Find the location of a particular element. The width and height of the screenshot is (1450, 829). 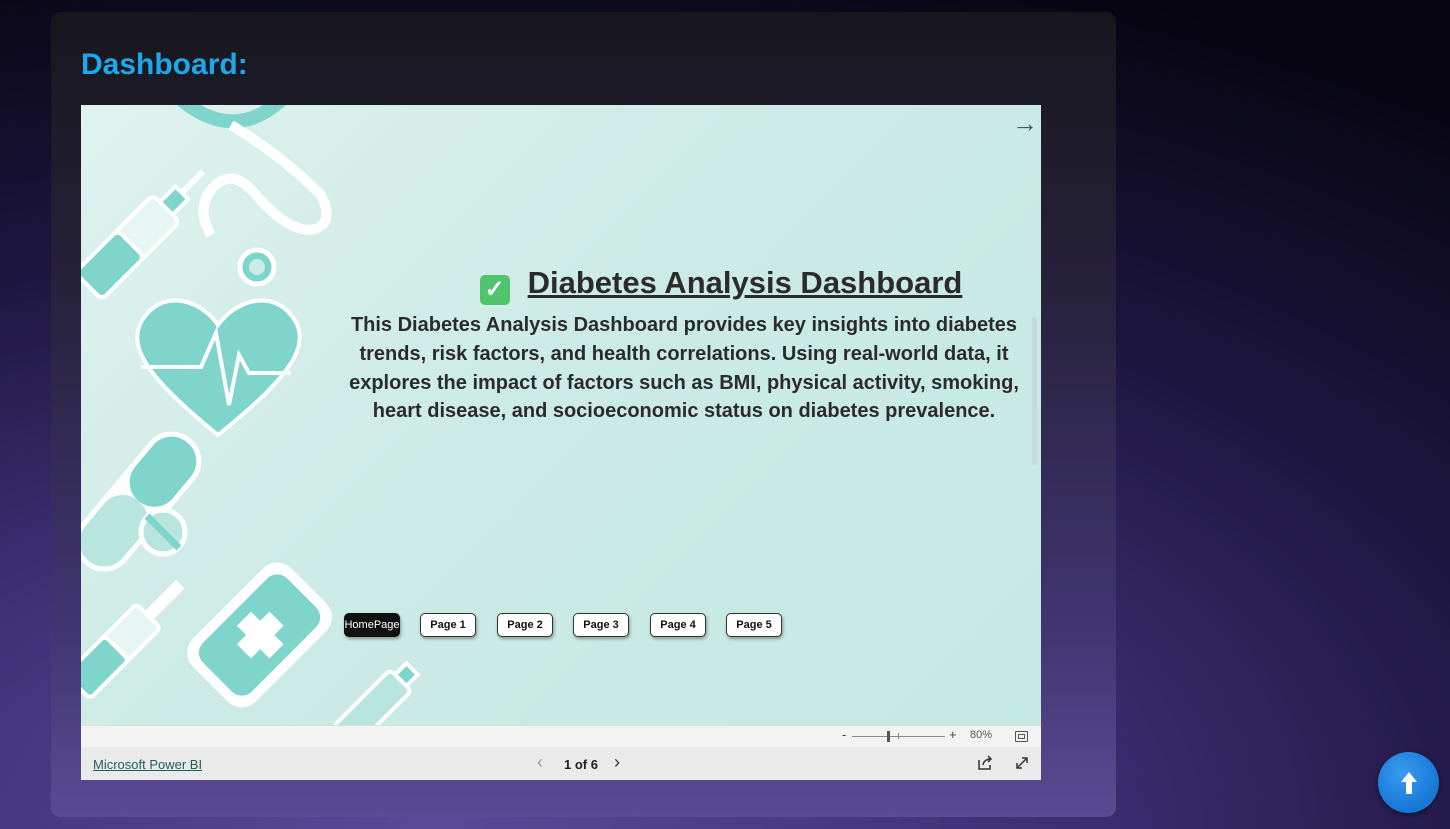

zoom-bar: - + 80% is located at coordinates (561, 736).